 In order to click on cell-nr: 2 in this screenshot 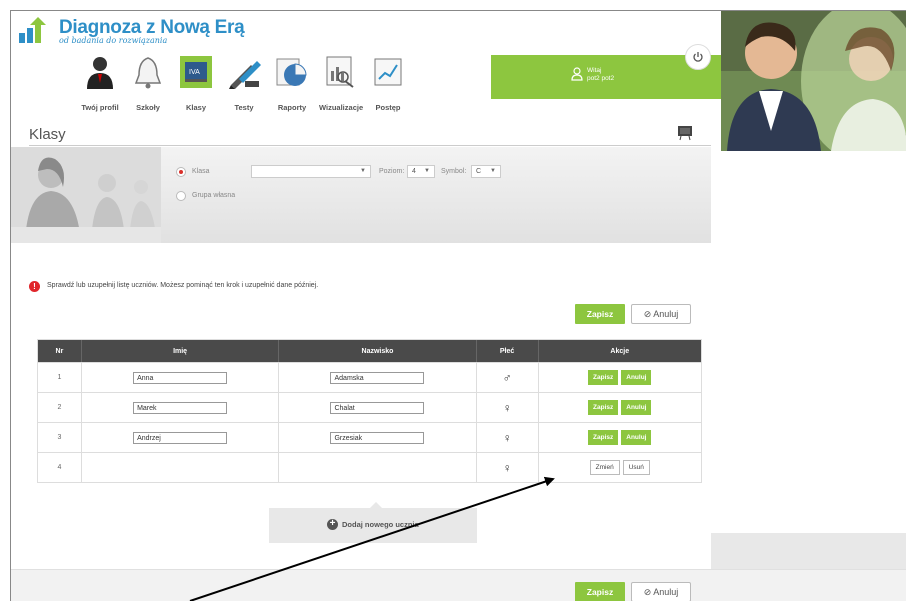, I will do `click(60, 407)`.